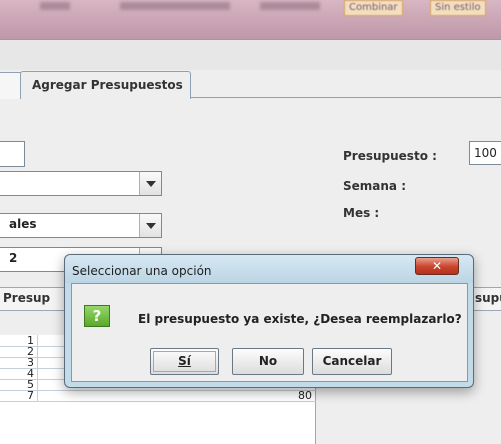  Describe the element at coordinates (142, 271) in the screenshot. I see `dialog-title: Seleccionar una opción` at that location.